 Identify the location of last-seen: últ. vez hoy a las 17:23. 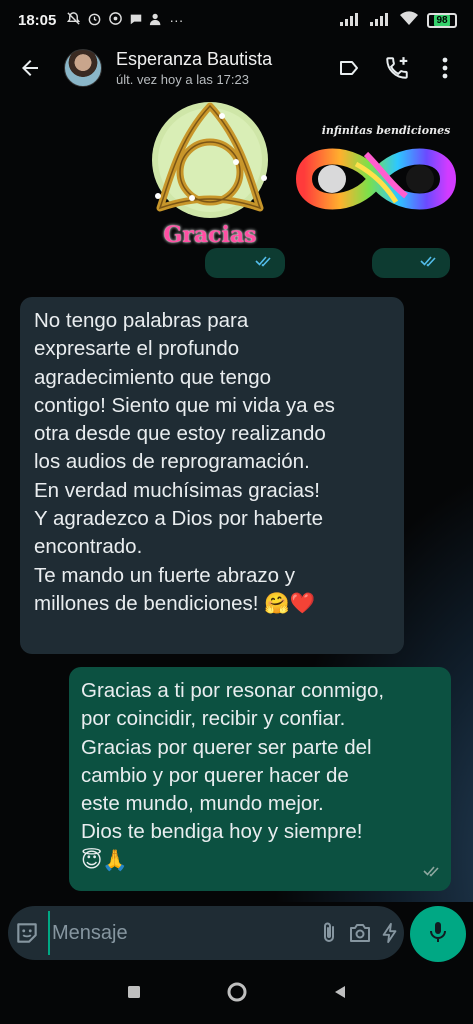
(182, 79).